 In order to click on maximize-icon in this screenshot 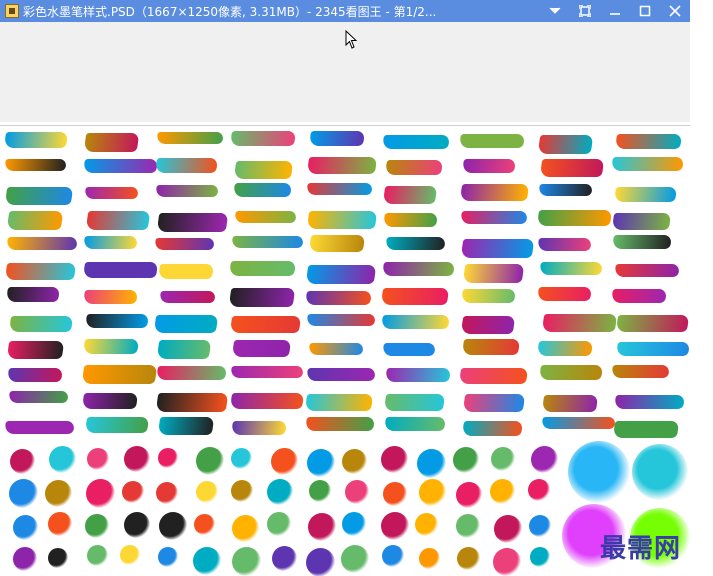, I will do `click(645, 11)`.